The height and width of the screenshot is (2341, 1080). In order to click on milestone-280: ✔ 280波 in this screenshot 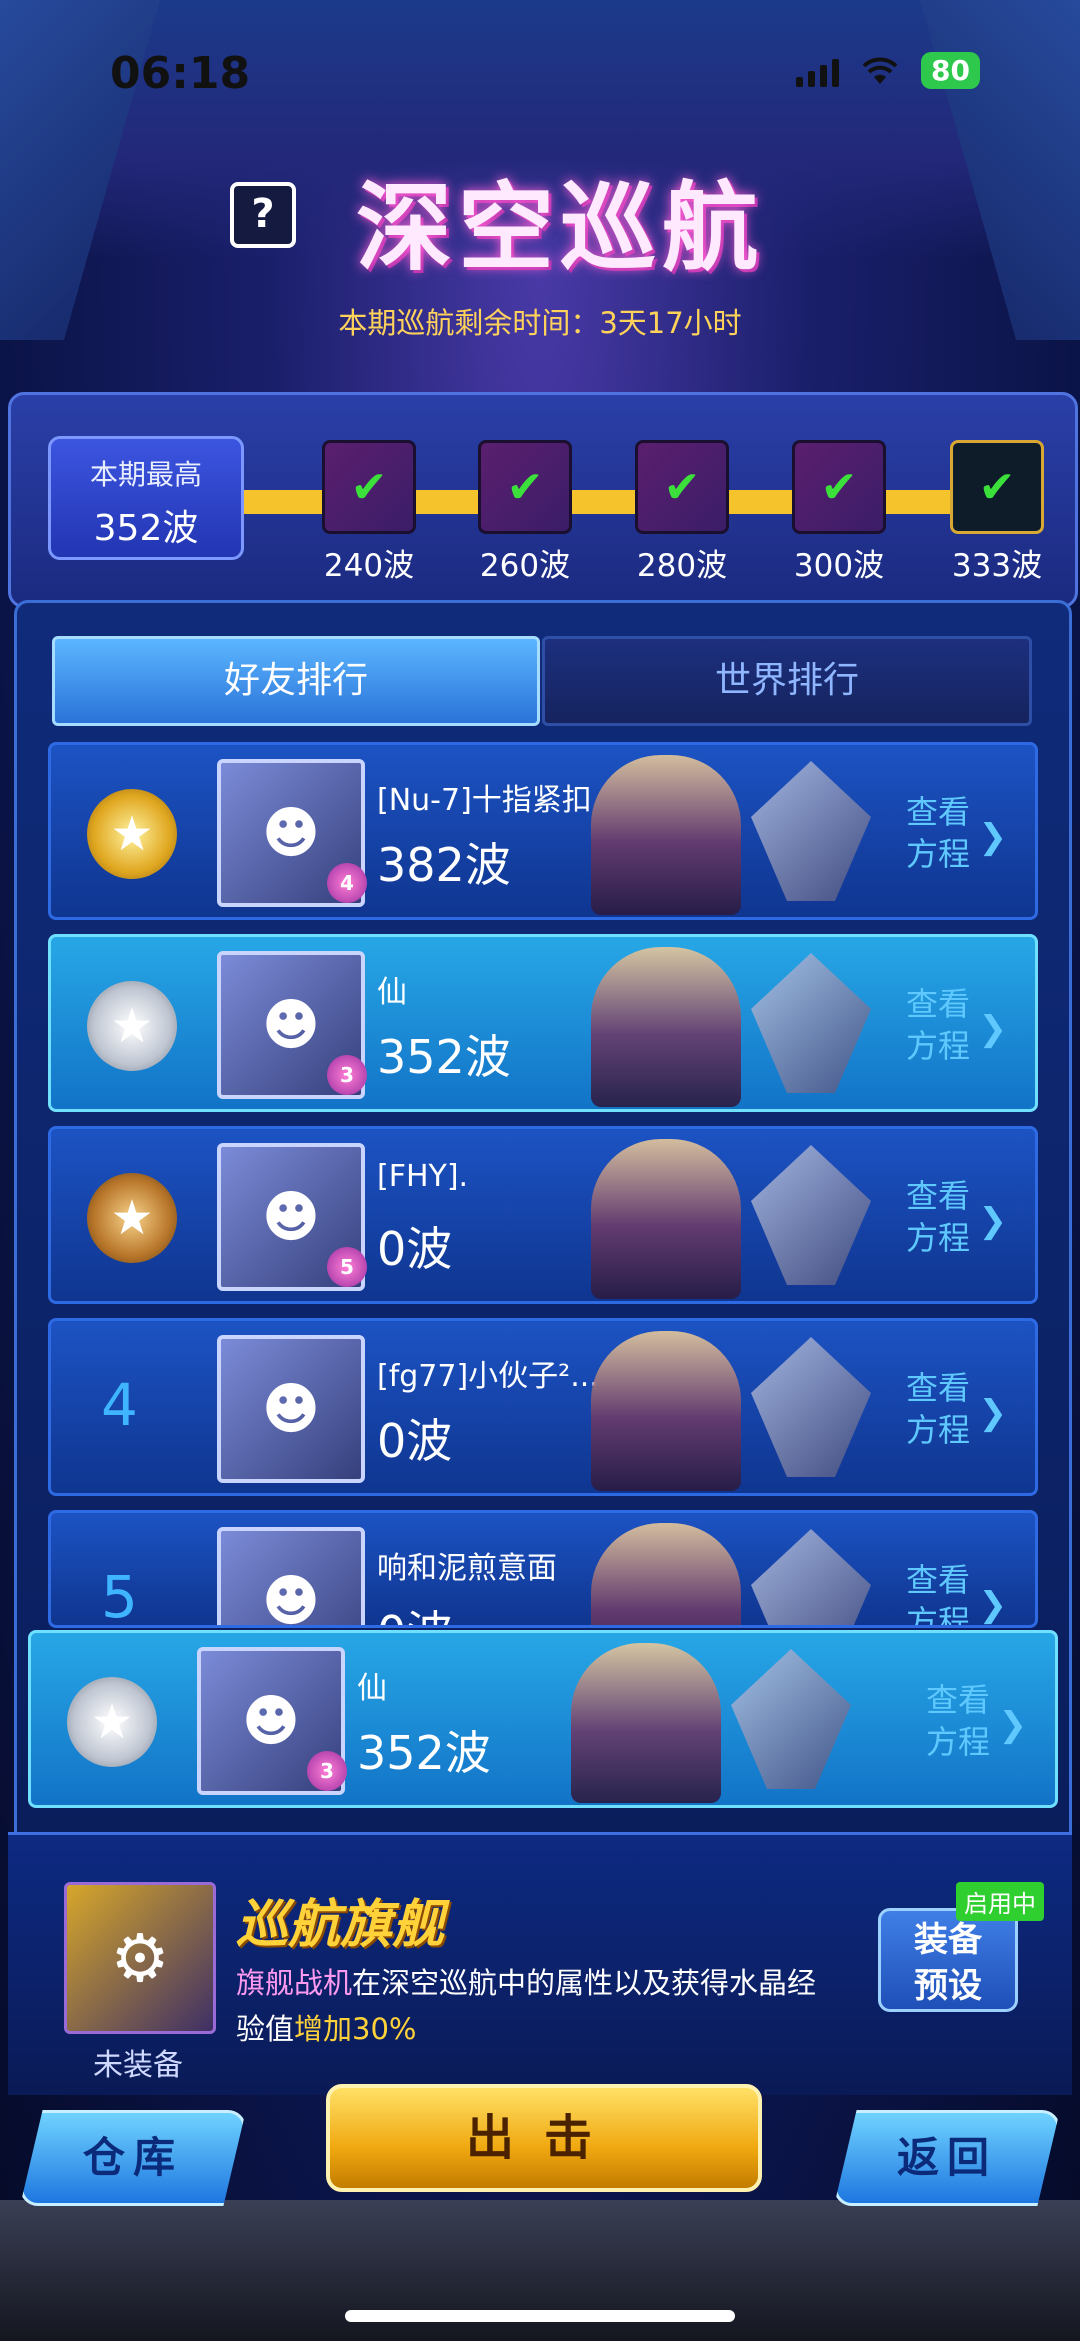, I will do `click(682, 512)`.